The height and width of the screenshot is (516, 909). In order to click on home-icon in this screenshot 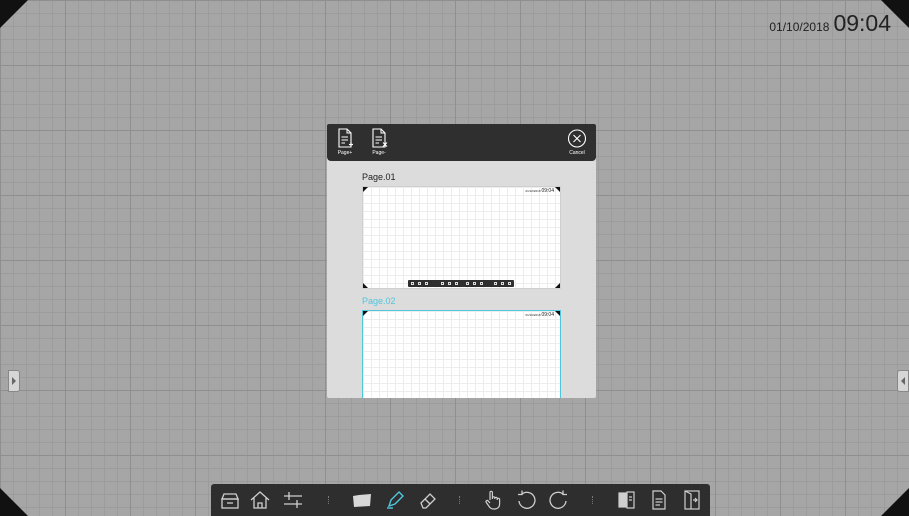, I will do `click(260, 500)`.